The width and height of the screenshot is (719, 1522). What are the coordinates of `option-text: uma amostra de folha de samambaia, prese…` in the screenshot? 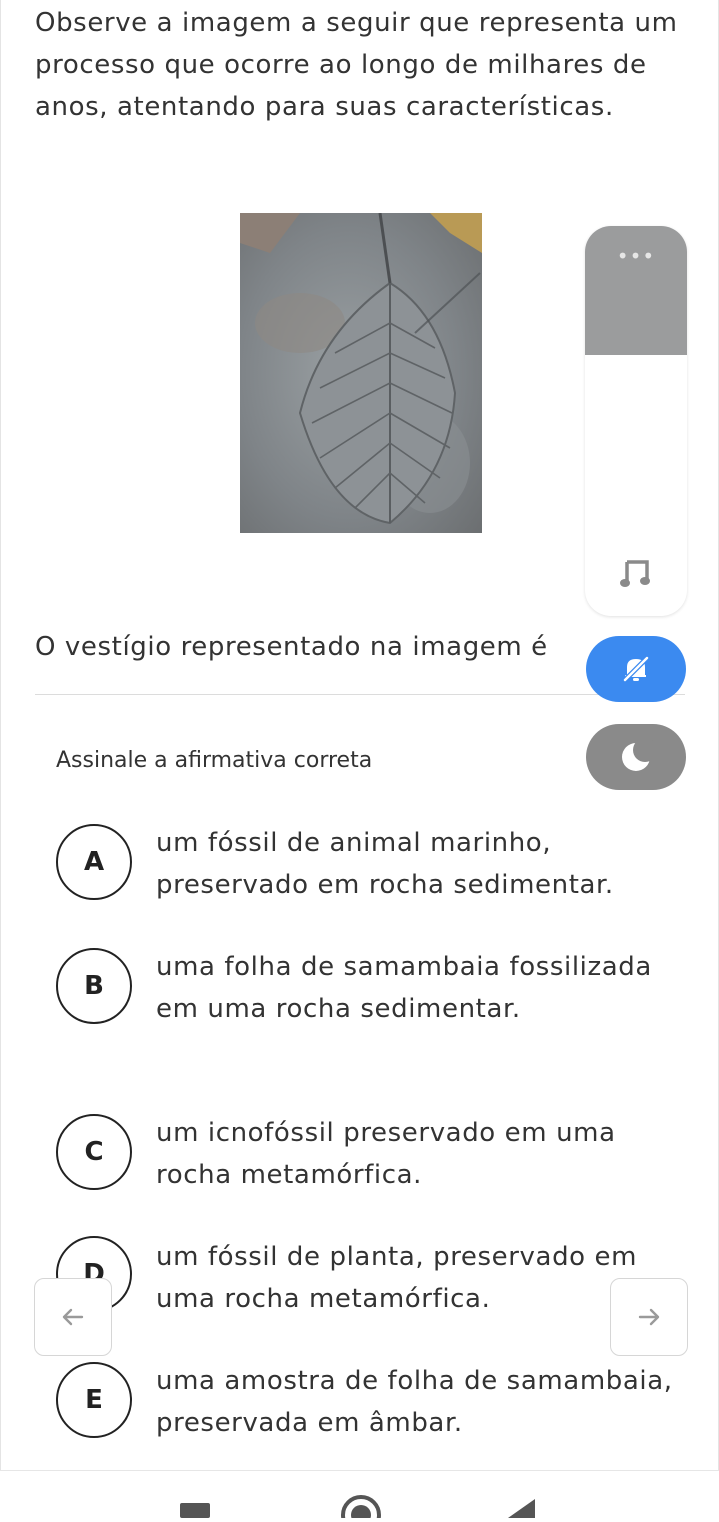 It's located at (414, 1402).